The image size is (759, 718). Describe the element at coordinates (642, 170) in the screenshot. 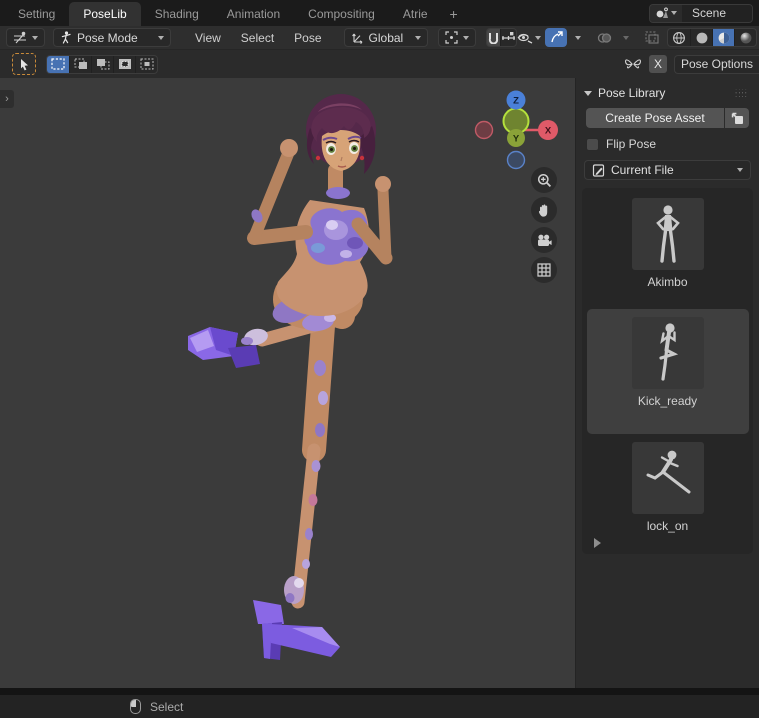

I see `library-value: Current File` at that location.